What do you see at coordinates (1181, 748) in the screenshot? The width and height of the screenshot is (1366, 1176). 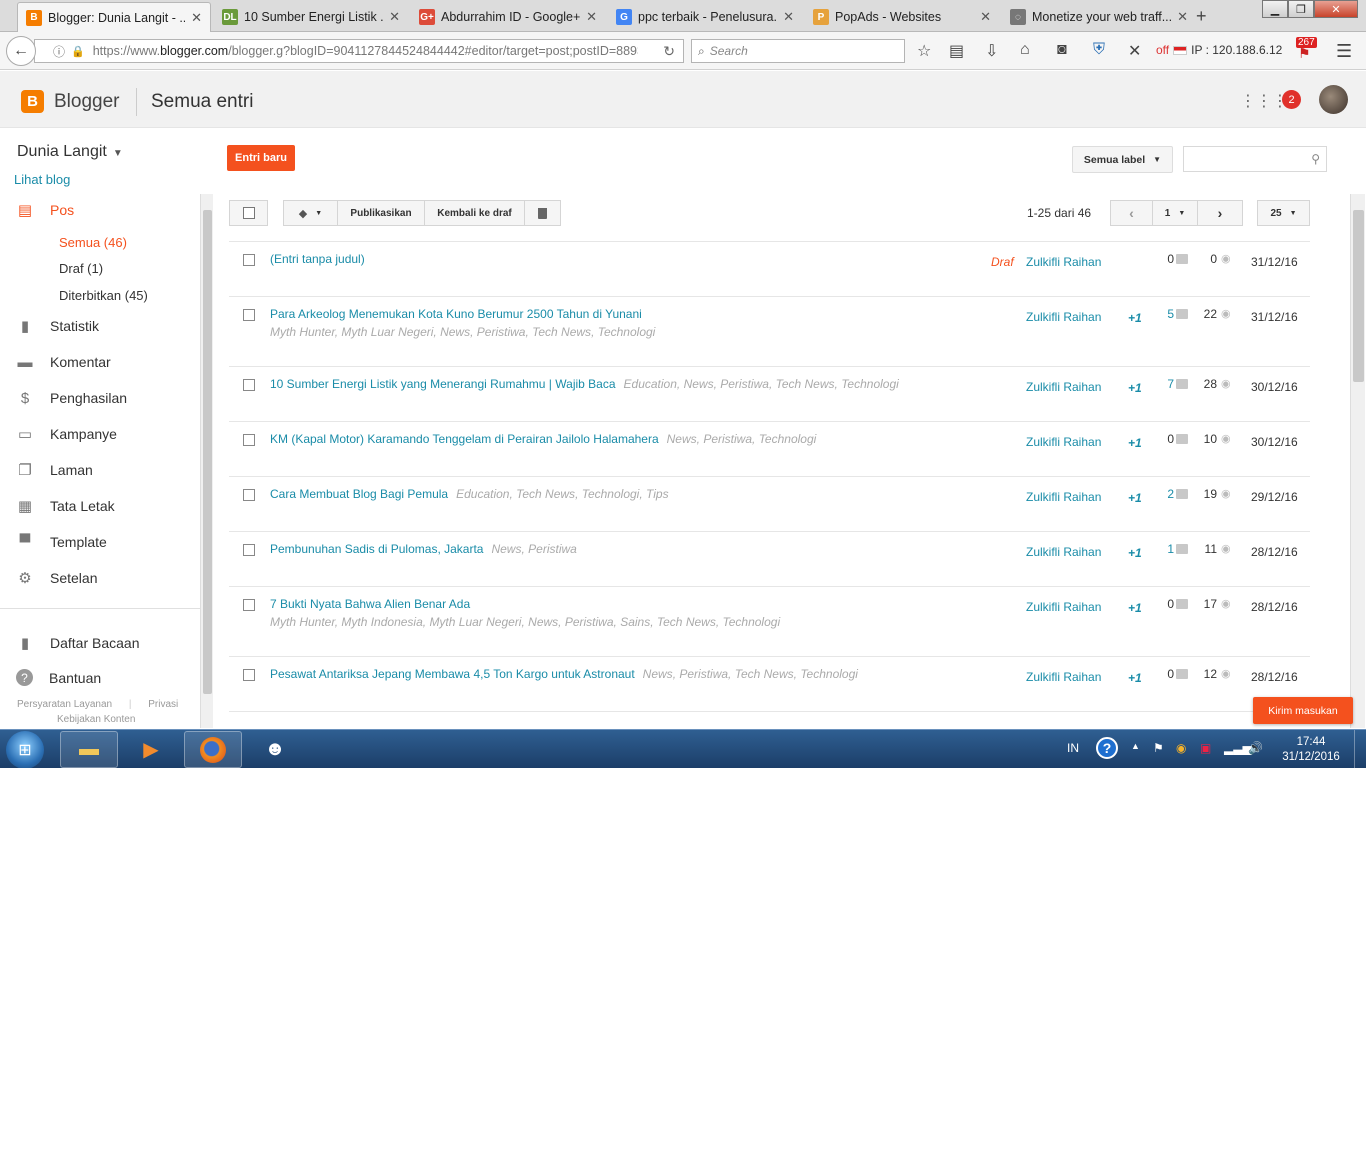 I see `tray-app-icon: ◉` at bounding box center [1181, 748].